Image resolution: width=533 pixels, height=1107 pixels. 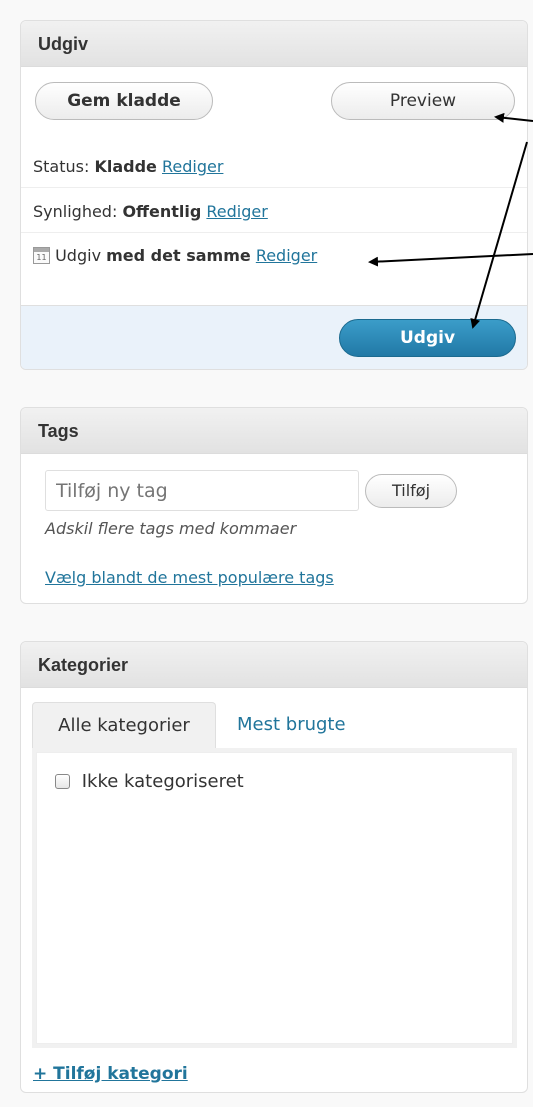 What do you see at coordinates (62, 781) in the screenshot?
I see `category-checkbox` at bounding box center [62, 781].